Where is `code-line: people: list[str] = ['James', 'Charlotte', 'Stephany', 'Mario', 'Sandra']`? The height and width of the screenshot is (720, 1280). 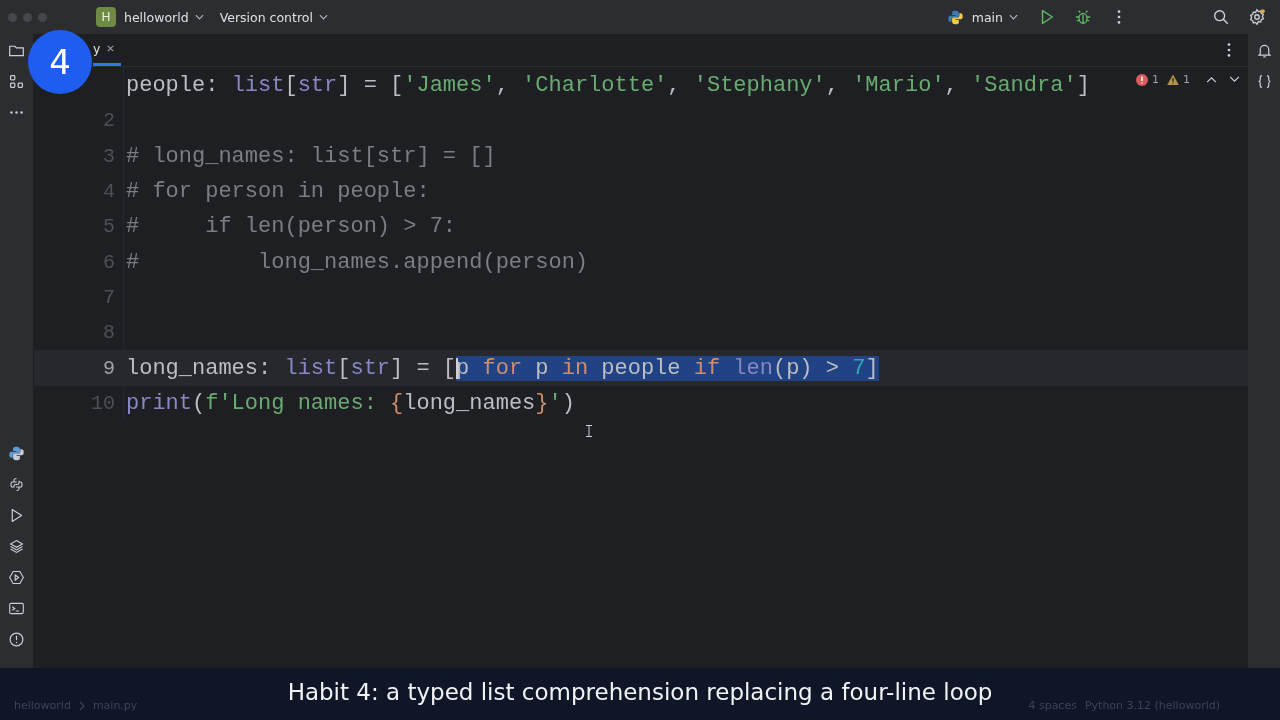 code-line: people: list[str] = ['James', 'Charlotte', 'Stephany', 'Mario', 'Sandra'] is located at coordinates (607, 86).